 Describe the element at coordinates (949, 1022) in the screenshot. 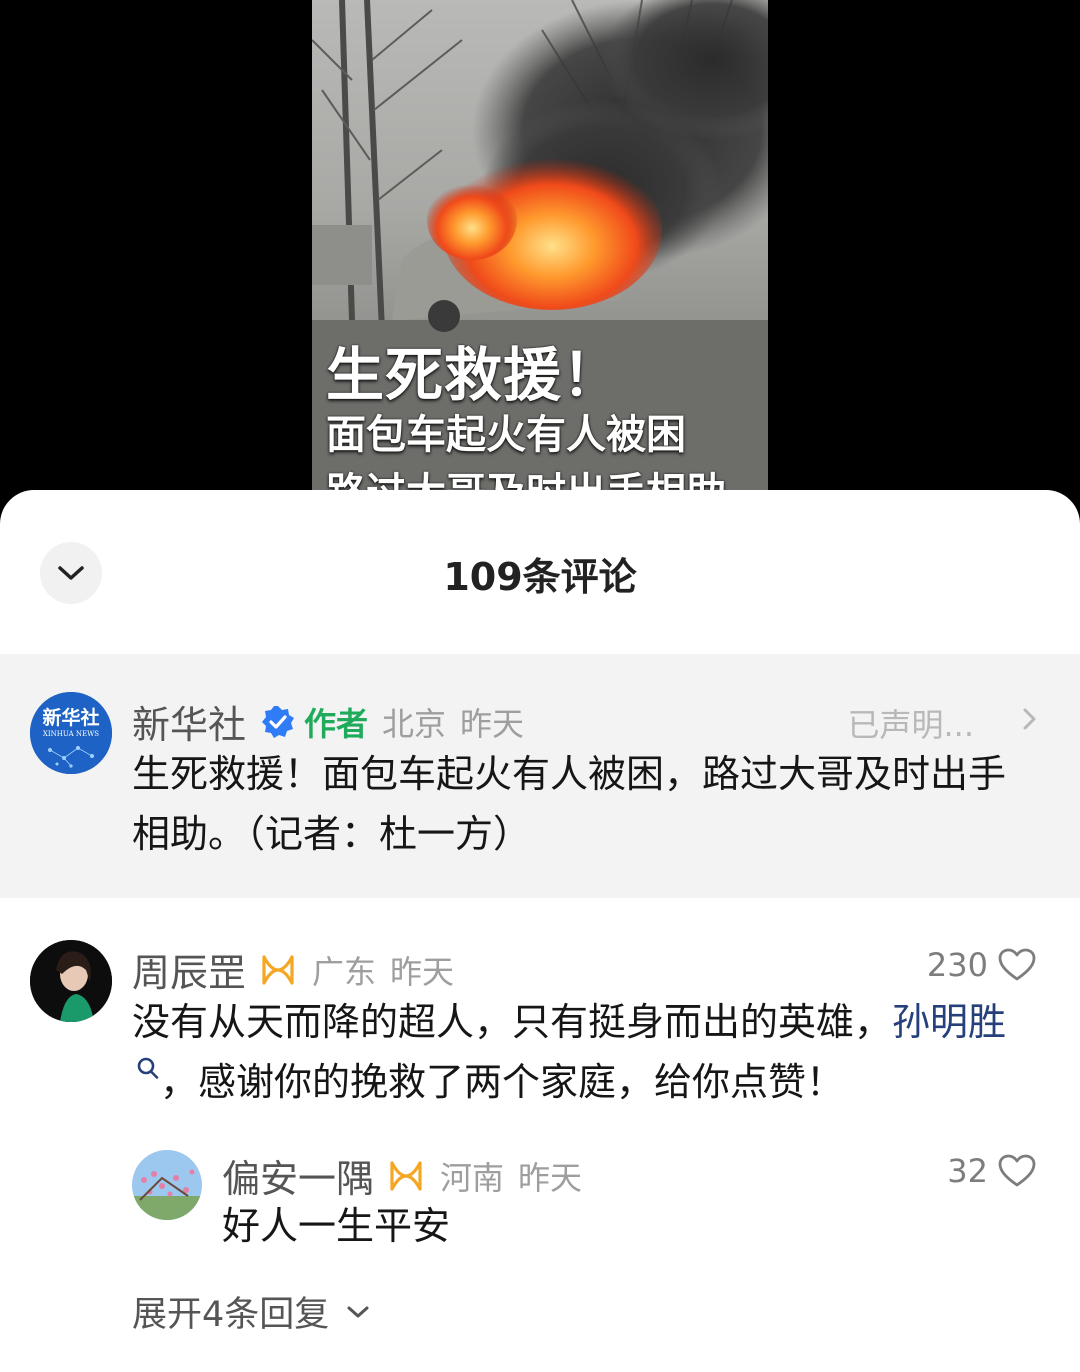

I see `search-link-text: 孙明胜` at that location.